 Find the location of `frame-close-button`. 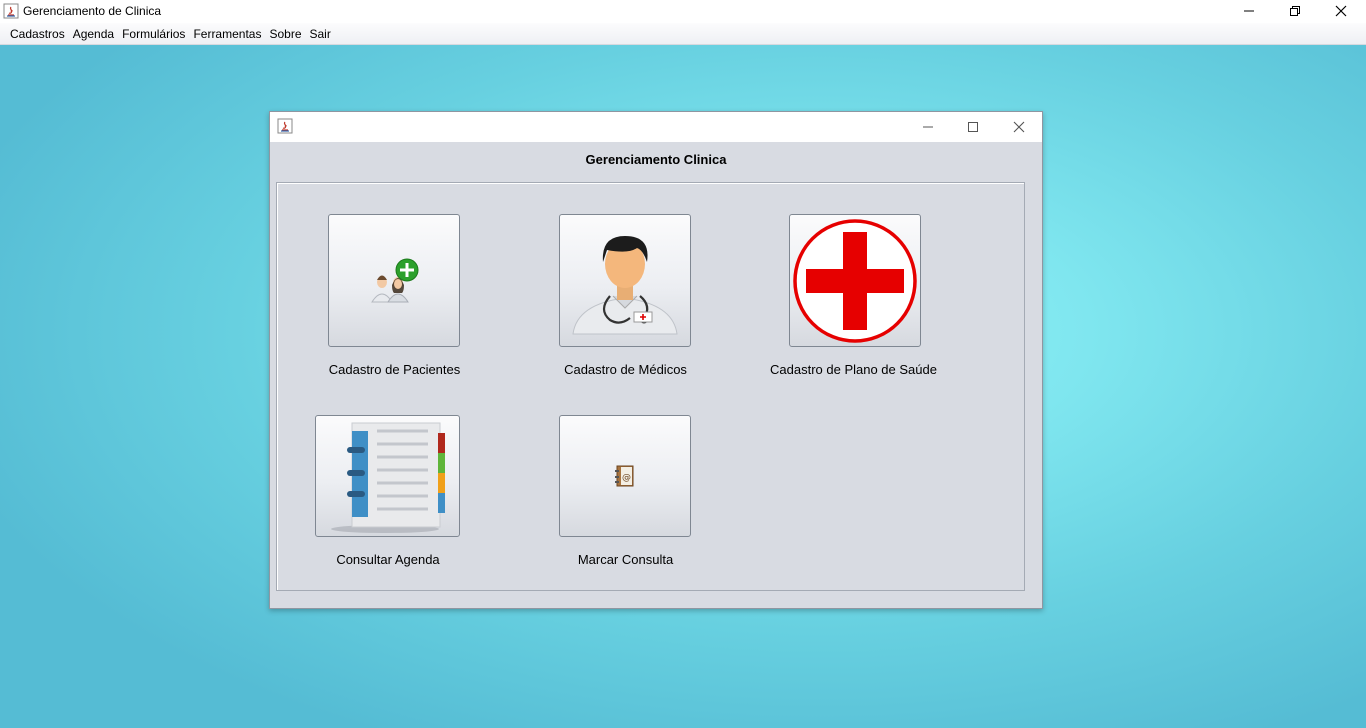

frame-close-button is located at coordinates (1019, 127).